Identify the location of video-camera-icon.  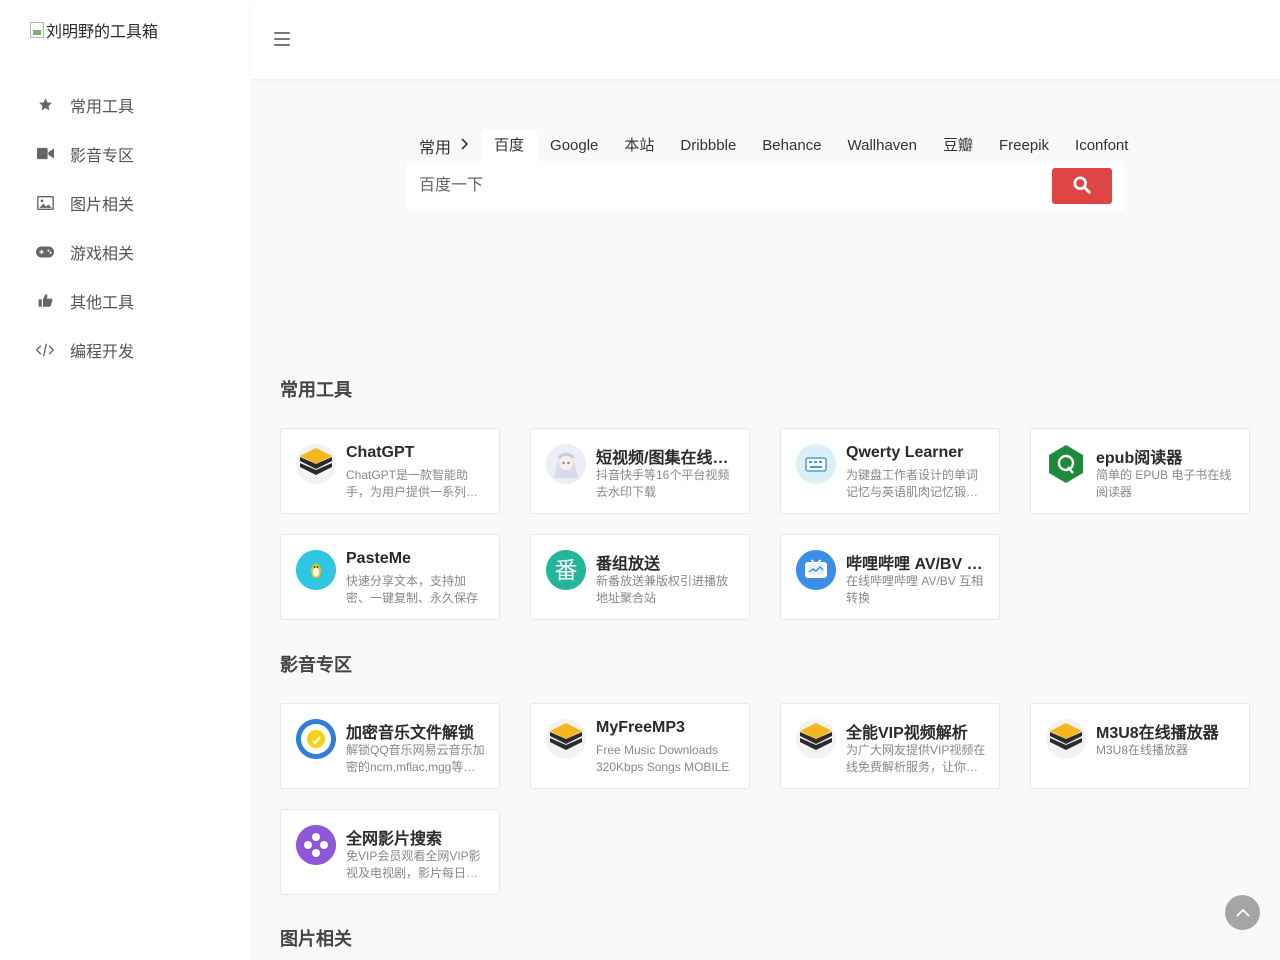
(45, 154).